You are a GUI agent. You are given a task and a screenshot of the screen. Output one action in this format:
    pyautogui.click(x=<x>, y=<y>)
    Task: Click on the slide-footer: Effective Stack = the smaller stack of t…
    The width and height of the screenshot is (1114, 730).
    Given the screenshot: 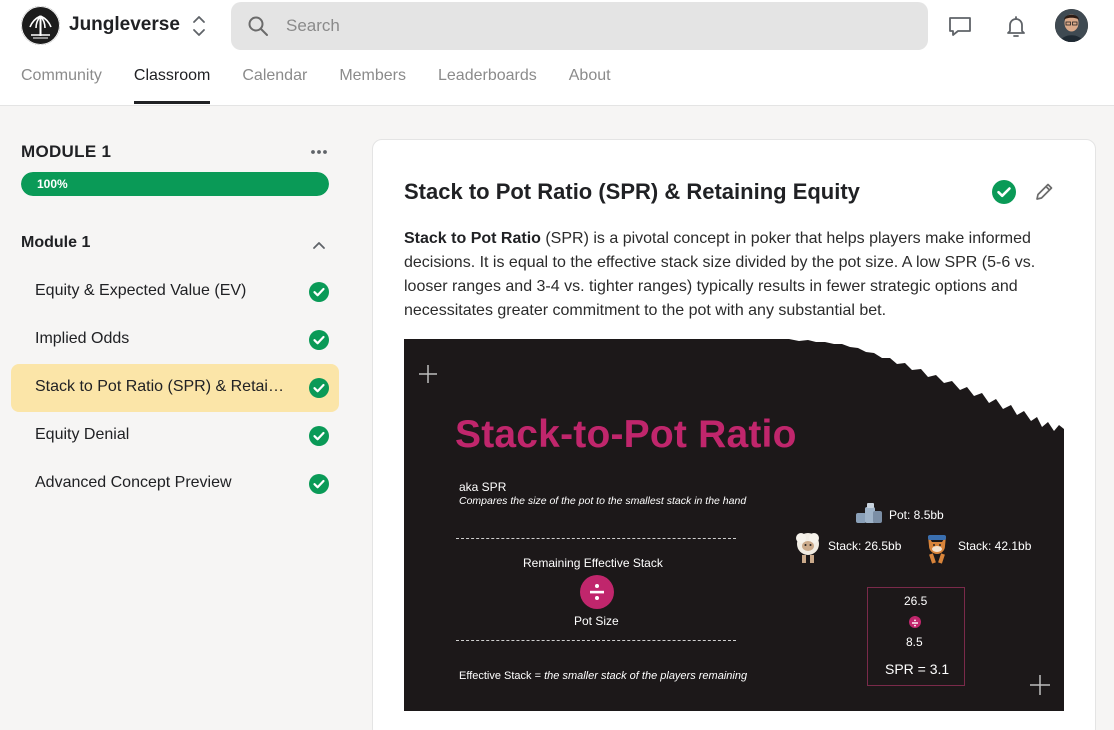 What is the action you would take?
    pyautogui.click(x=603, y=676)
    